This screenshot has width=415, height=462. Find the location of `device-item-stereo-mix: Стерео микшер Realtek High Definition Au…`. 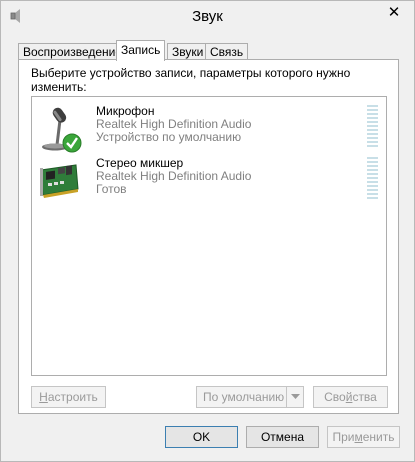

device-item-stereo-mix: Стерео микшер Realtek High Definition Au… is located at coordinates (209, 182).